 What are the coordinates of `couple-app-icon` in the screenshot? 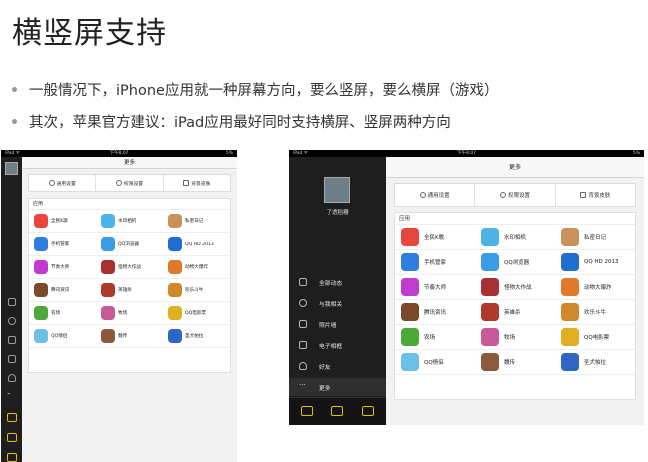 It's located at (41, 336).